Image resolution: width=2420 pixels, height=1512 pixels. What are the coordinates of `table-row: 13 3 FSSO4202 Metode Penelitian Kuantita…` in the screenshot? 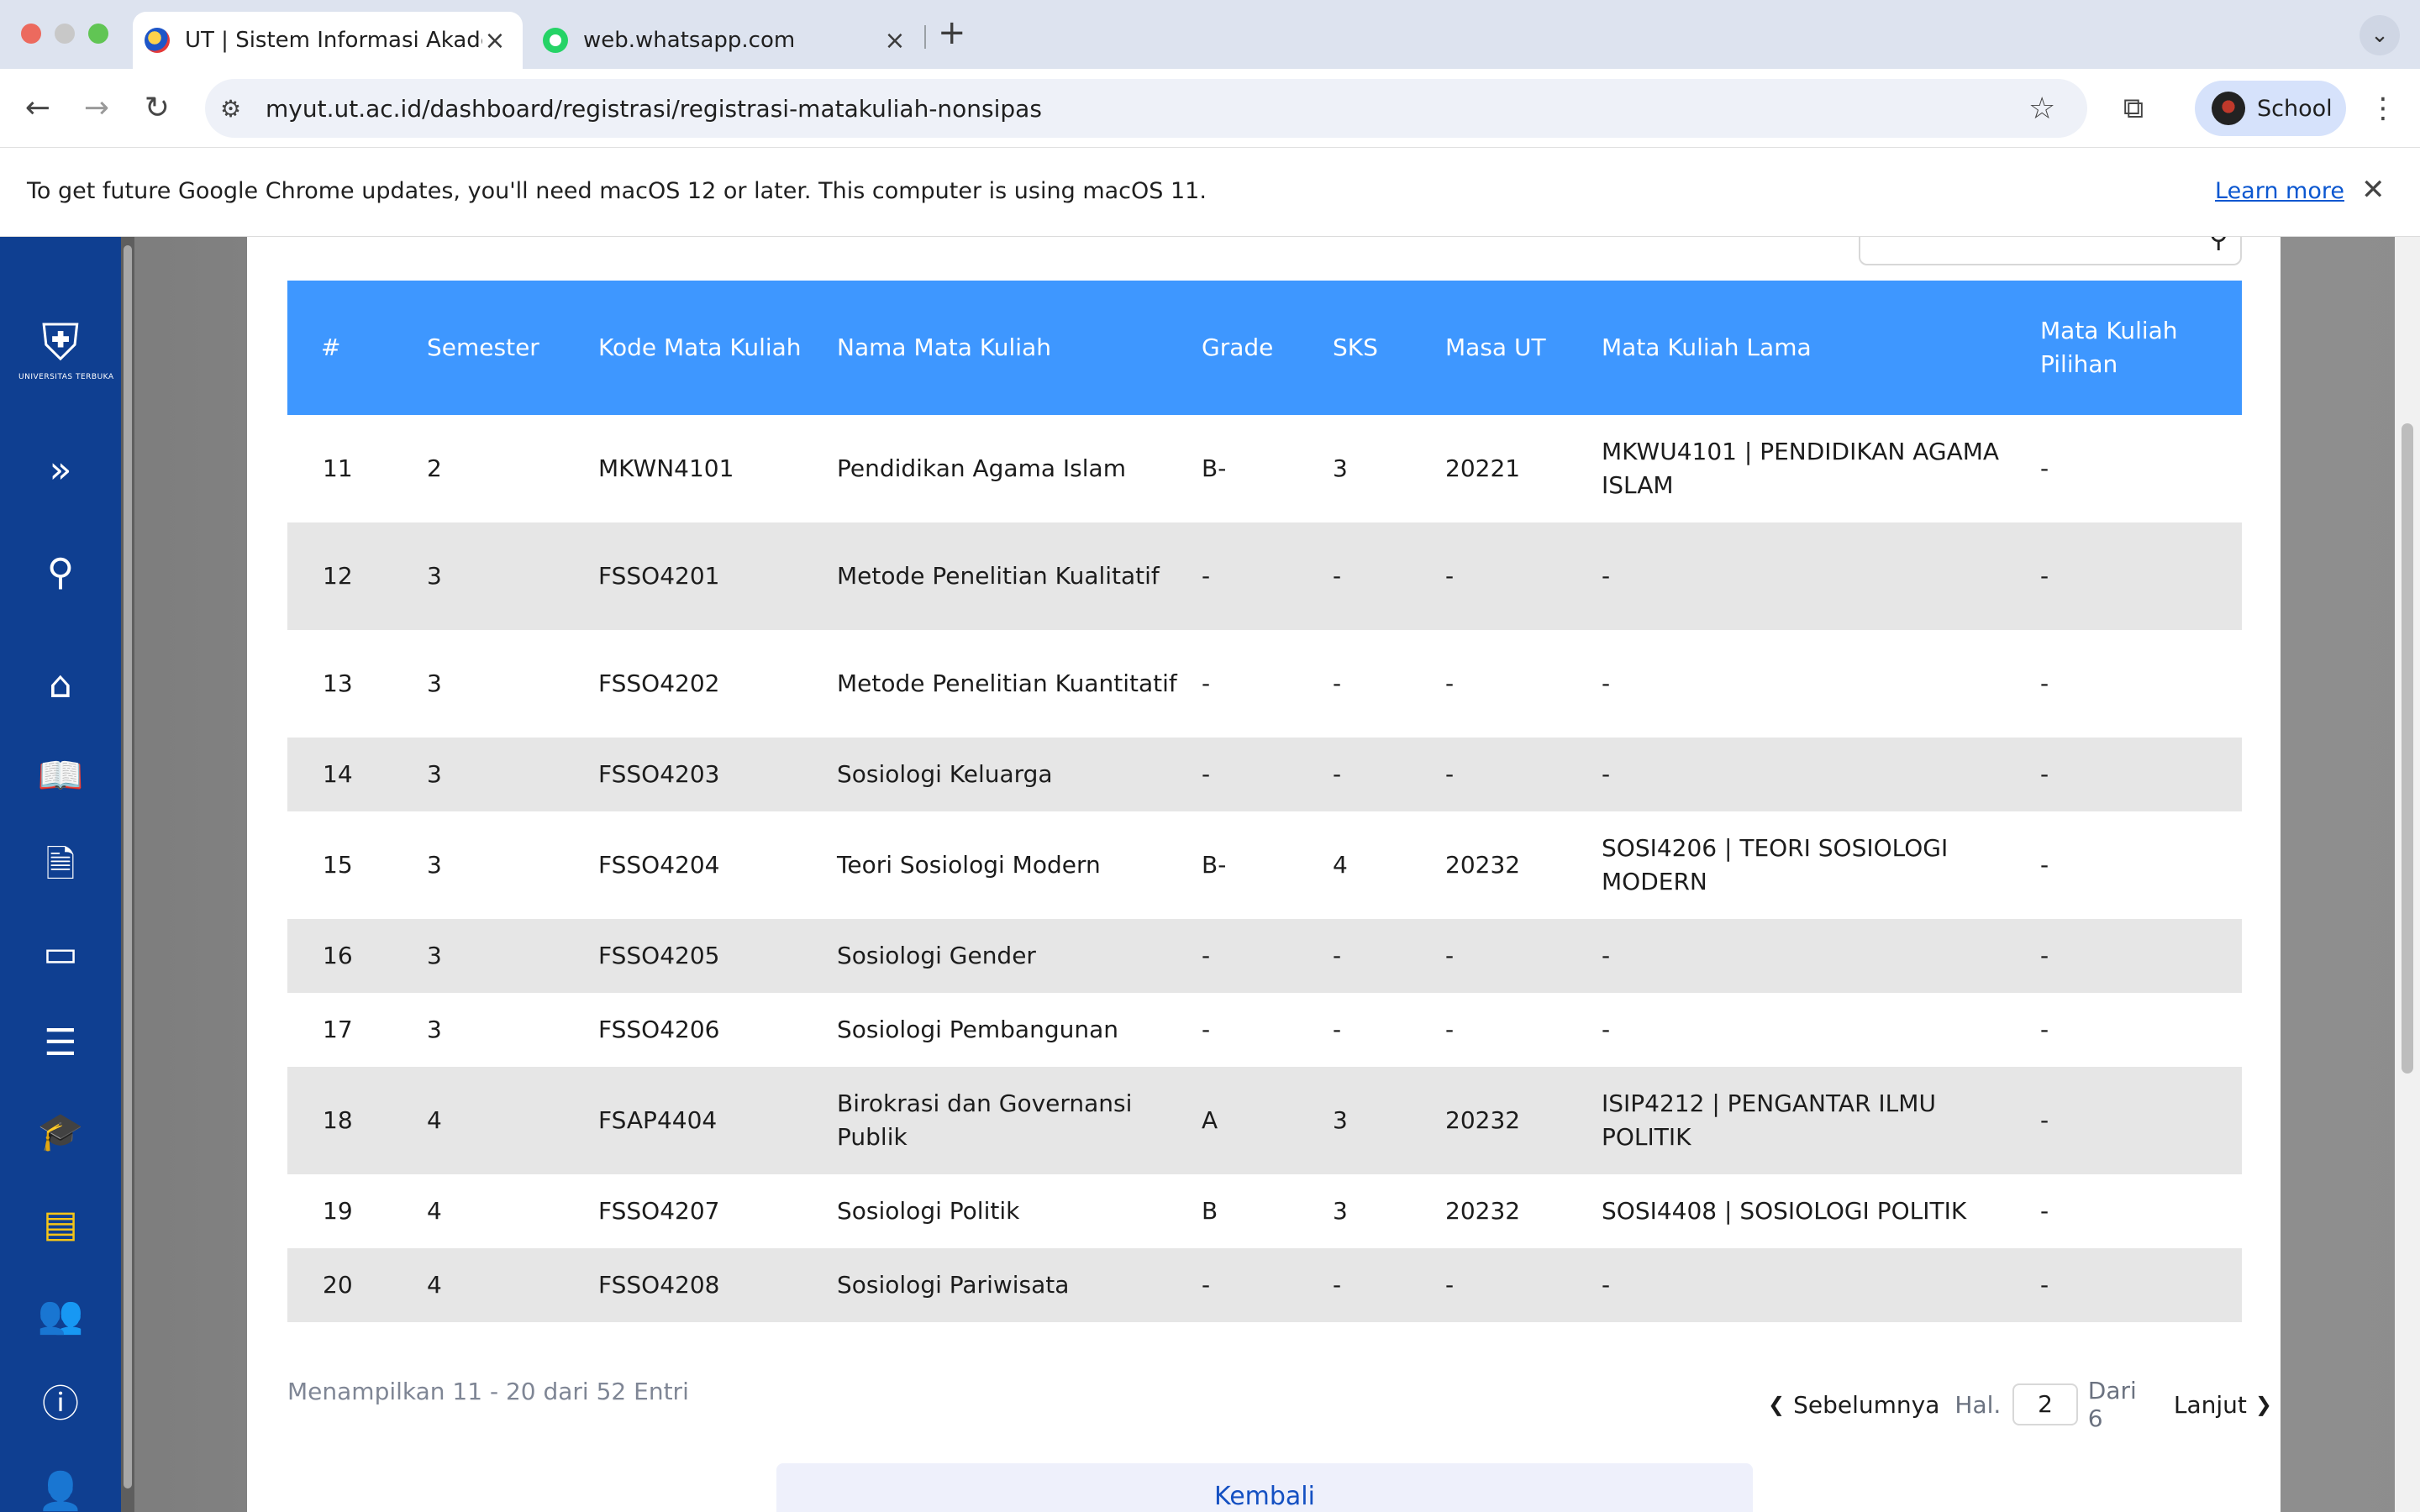 It's located at (1264, 684).